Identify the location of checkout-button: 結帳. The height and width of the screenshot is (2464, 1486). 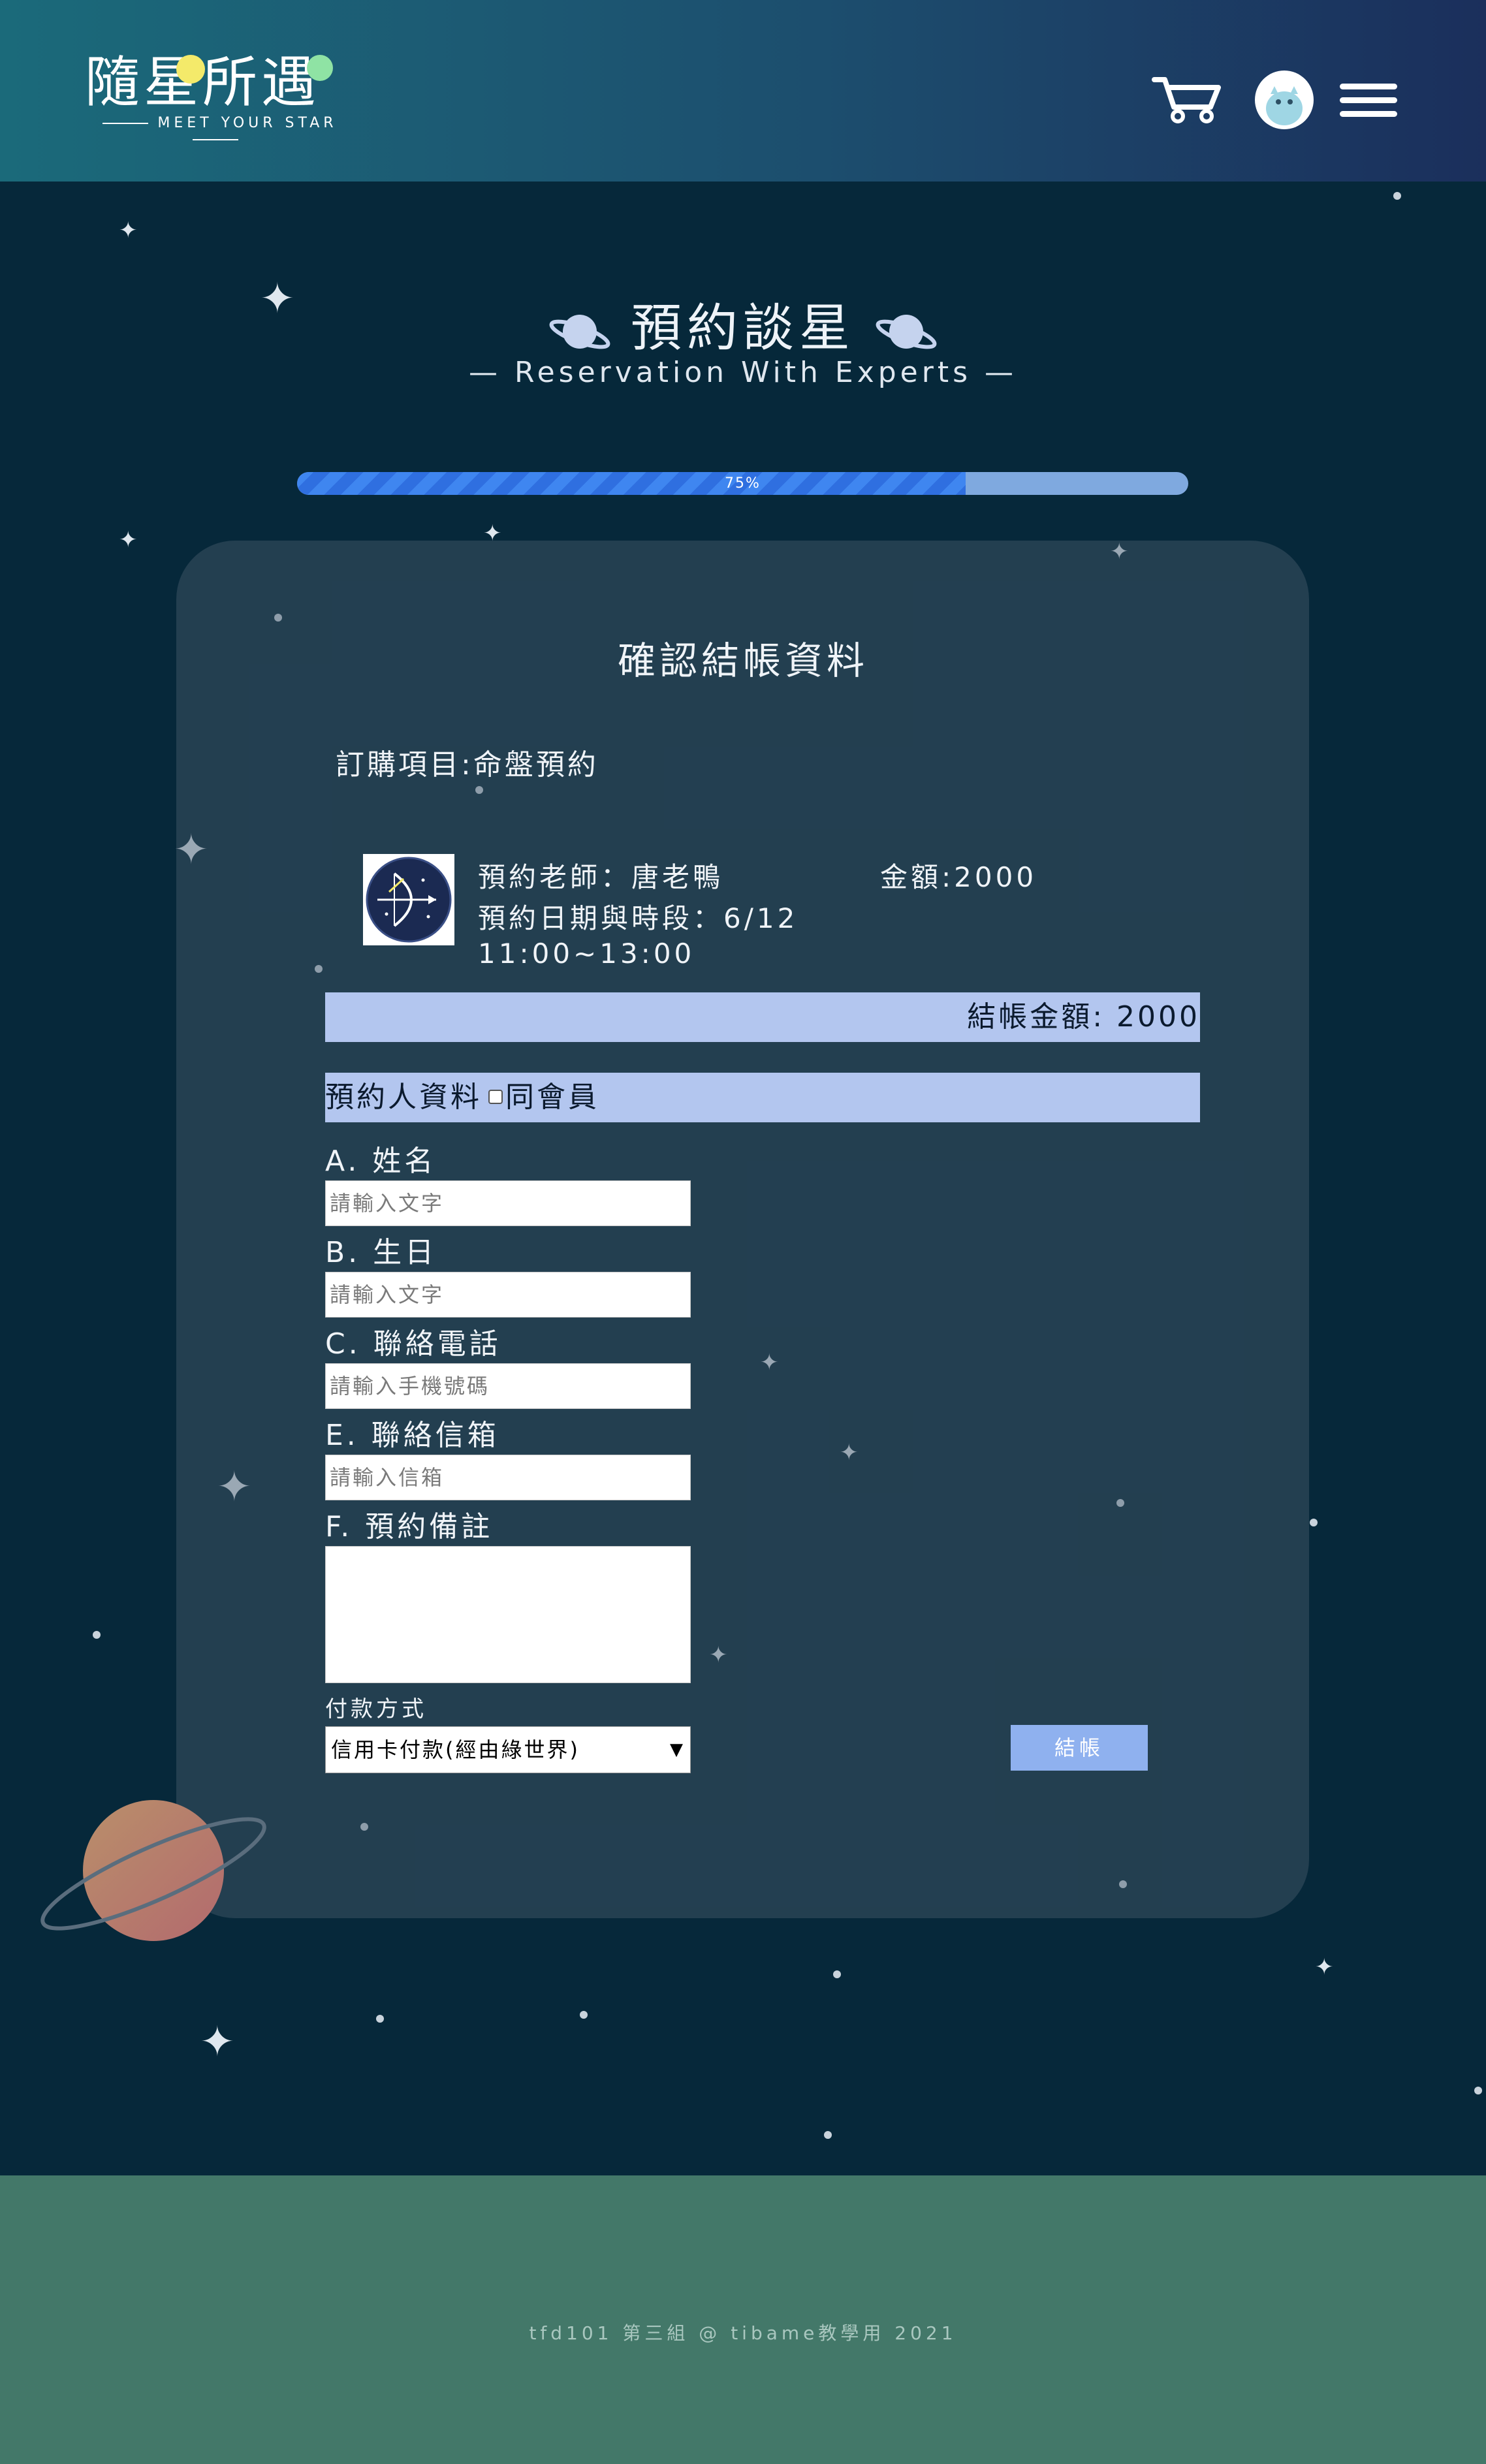
(1079, 1748).